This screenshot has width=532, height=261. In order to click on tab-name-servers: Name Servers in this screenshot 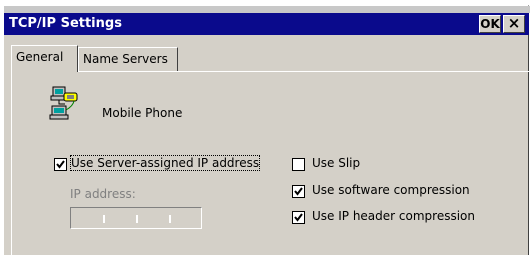, I will do `click(128, 59)`.